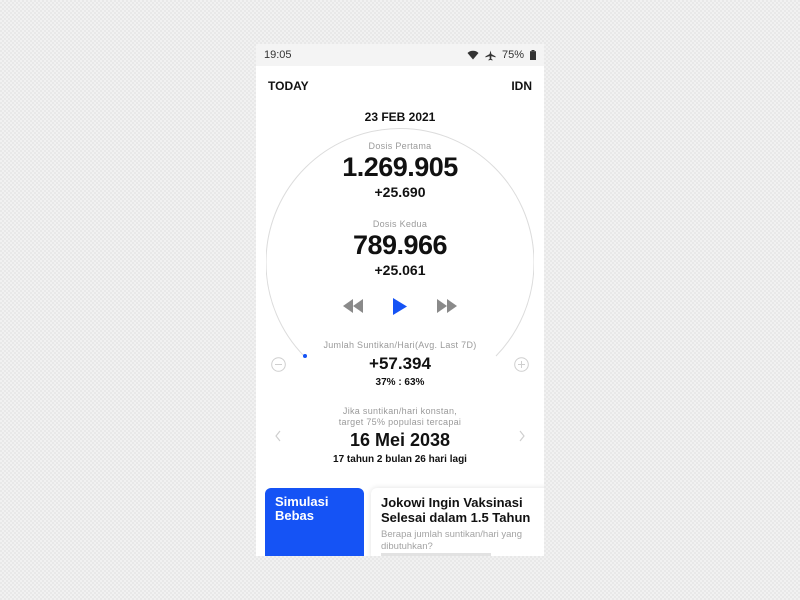  Describe the element at coordinates (400, 245) in the screenshot. I see `second-dose-value: 789.966` at that location.